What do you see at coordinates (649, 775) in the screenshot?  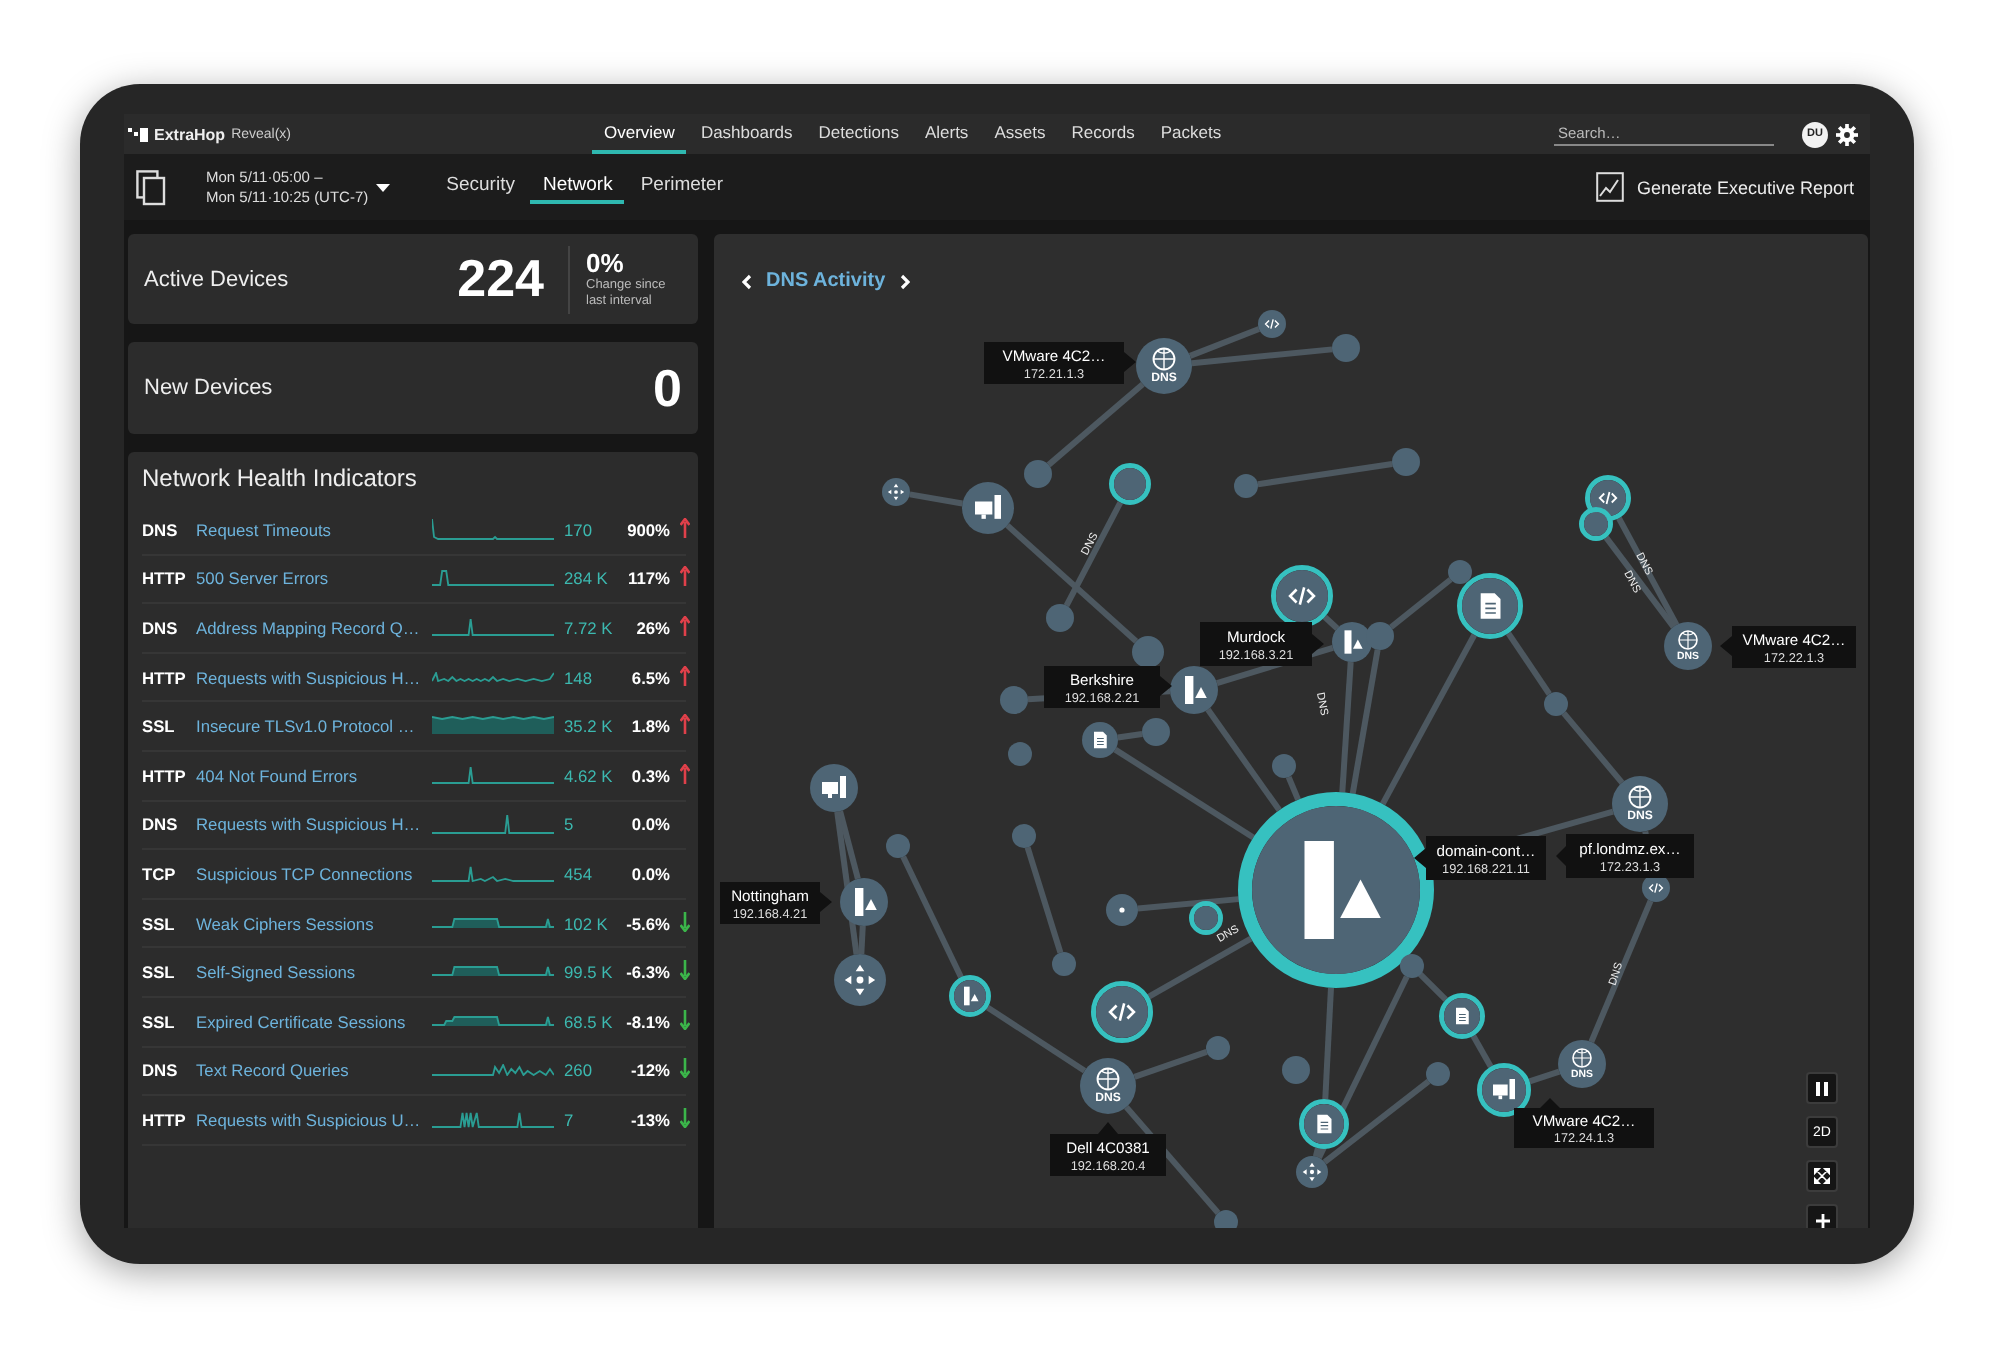 I see `metric-change: 0.3%` at bounding box center [649, 775].